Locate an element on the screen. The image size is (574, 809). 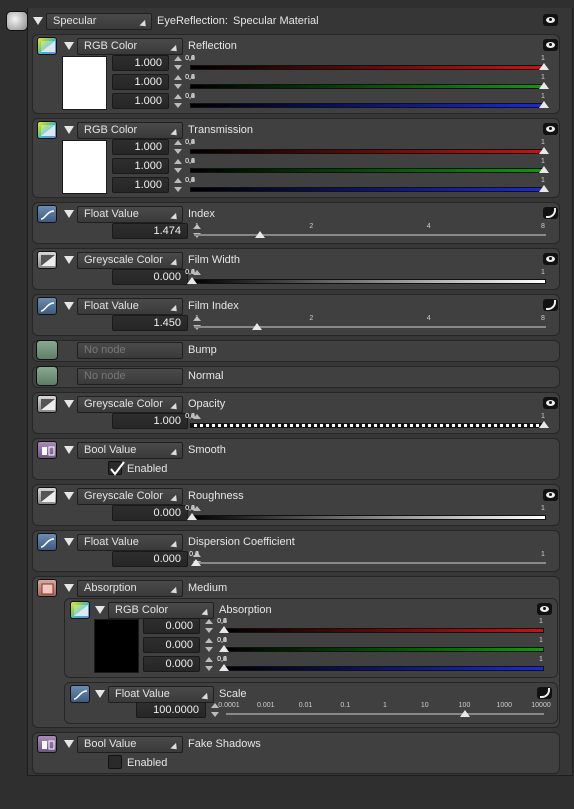
value-field: 1.474 is located at coordinates (150, 231).